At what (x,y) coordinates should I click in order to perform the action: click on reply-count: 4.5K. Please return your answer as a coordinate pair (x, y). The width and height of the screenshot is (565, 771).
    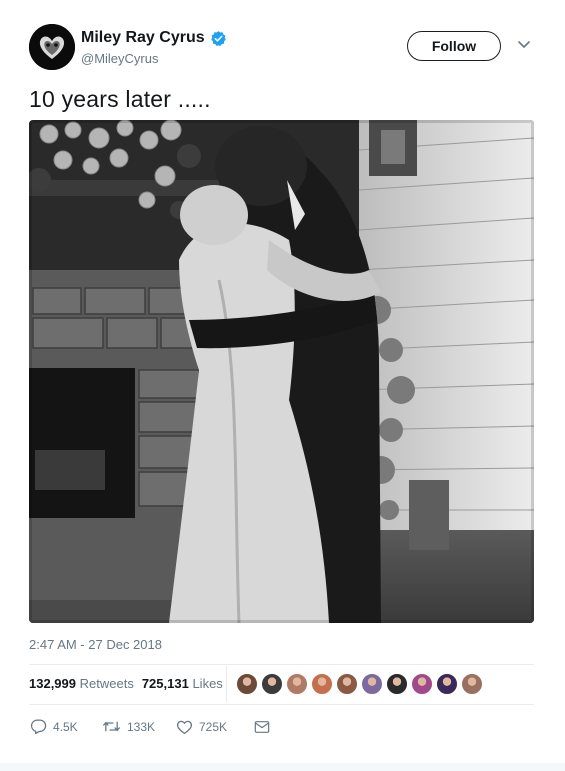
    Looking at the image, I should click on (65, 726).